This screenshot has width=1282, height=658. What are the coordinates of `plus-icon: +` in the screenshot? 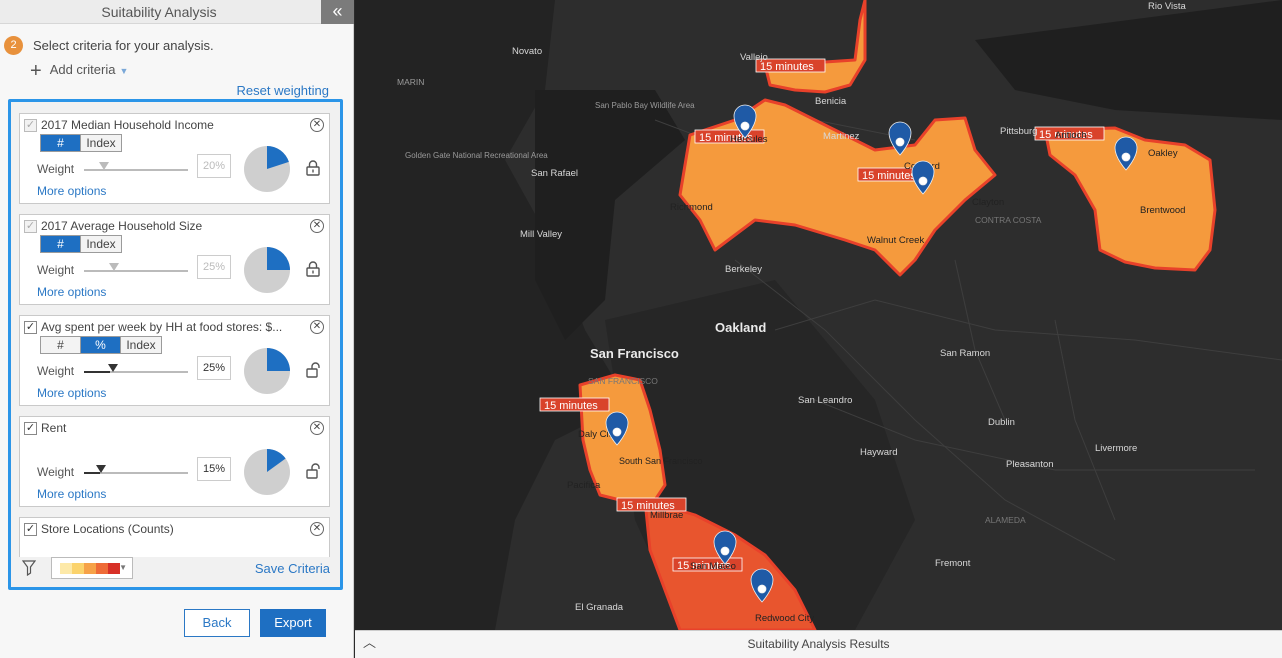 It's located at (36, 71).